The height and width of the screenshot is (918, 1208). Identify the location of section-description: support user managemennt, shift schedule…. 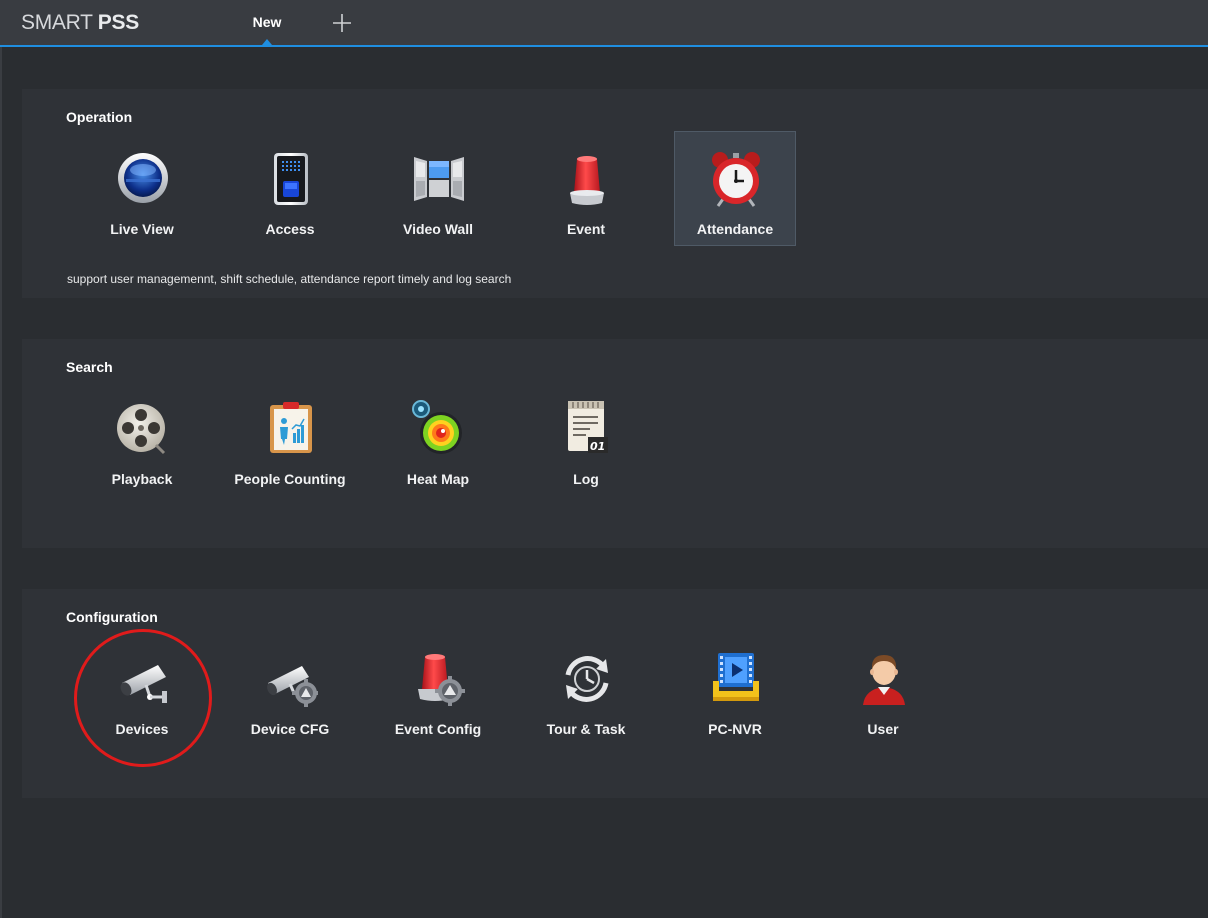
(289, 279).